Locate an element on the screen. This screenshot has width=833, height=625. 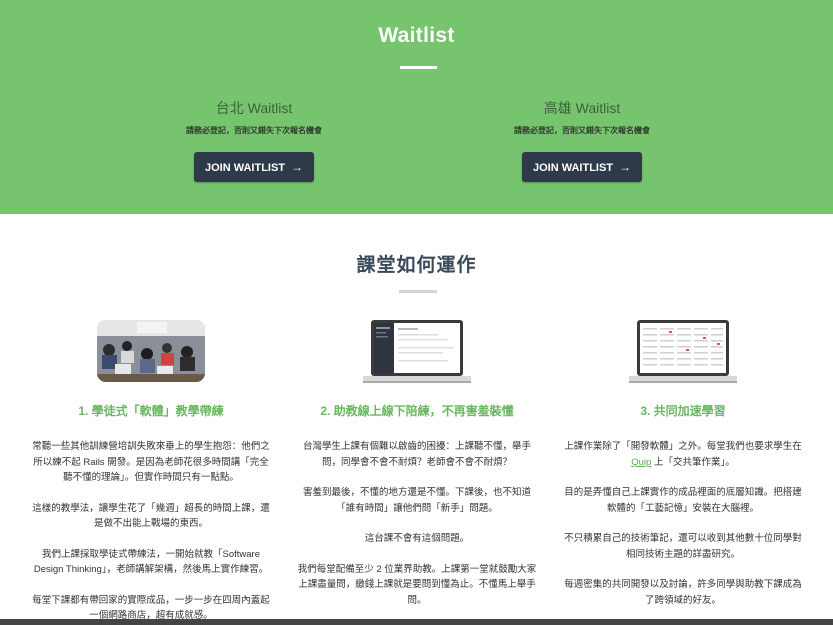
feature-paragraph: 每週密集的共同開發以及討論，許多同學與助教下課成為了跨領域的好友。 is located at coordinates (683, 592).